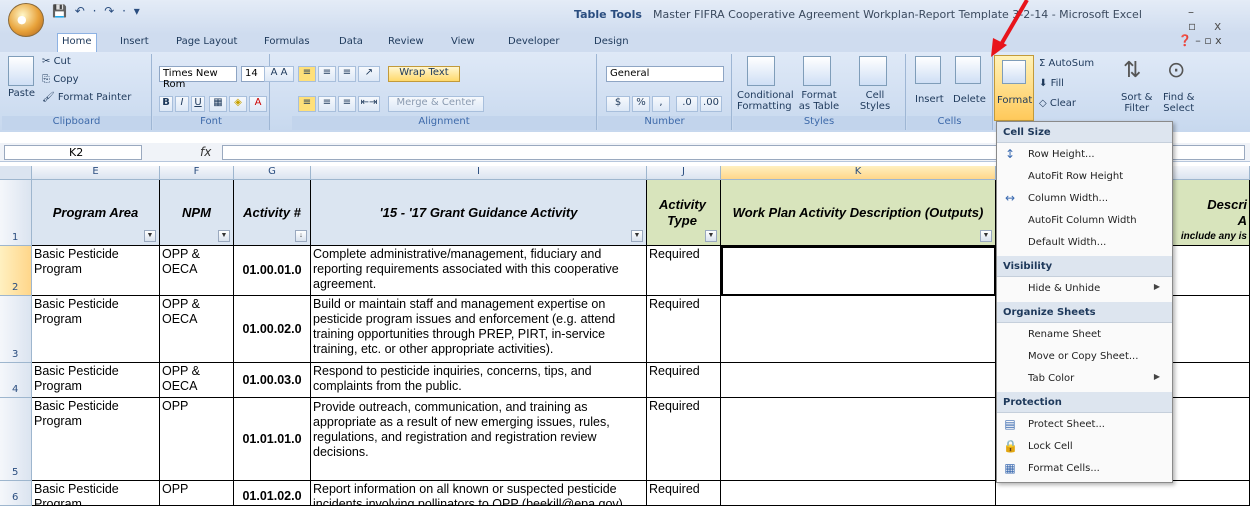 This screenshot has width=1250, height=506. Describe the element at coordinates (272, 439) in the screenshot. I see `cell-activity-5: 01.01.01.0` at that location.